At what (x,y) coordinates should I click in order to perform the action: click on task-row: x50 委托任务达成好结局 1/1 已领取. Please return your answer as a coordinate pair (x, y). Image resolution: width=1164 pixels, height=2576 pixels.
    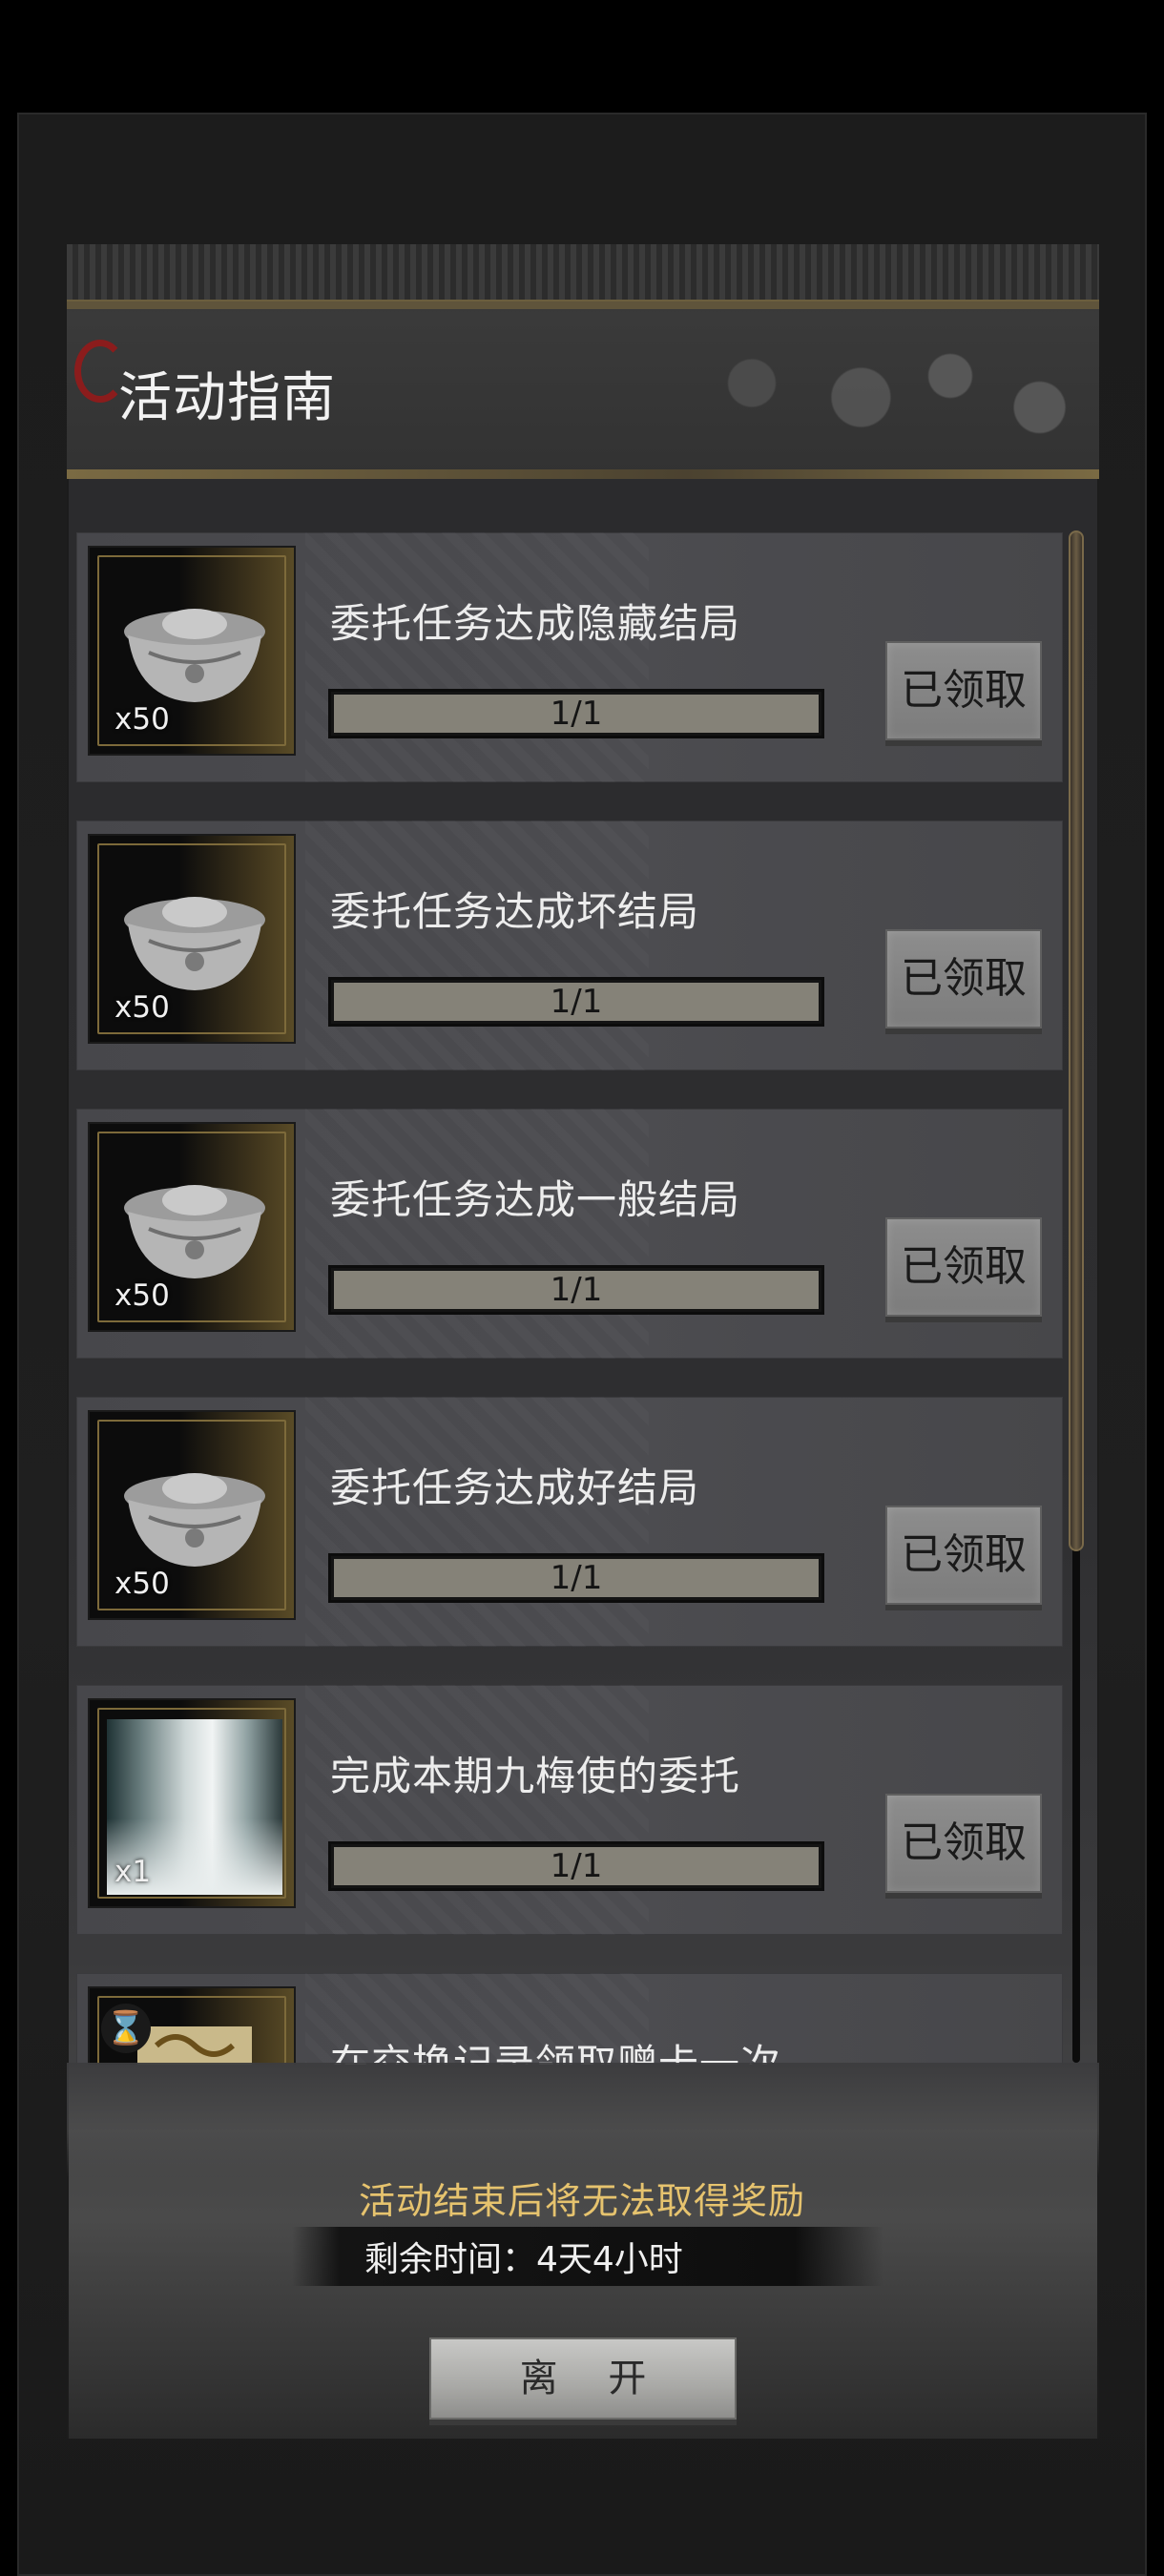
    Looking at the image, I should click on (569, 1522).